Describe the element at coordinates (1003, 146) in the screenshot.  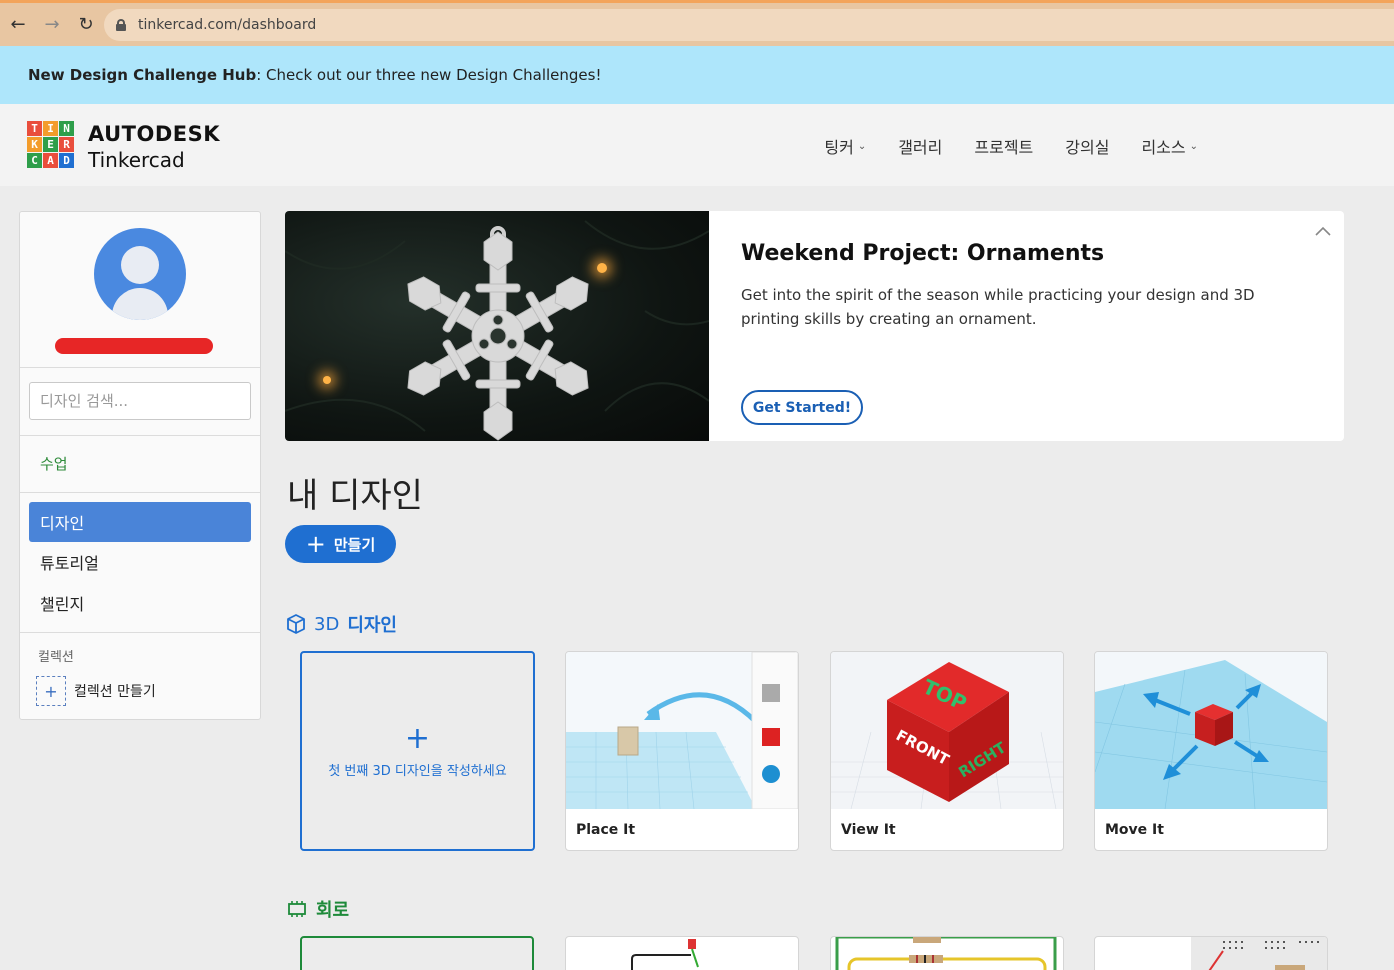
I see `nav-projects: 프로젝트` at that location.